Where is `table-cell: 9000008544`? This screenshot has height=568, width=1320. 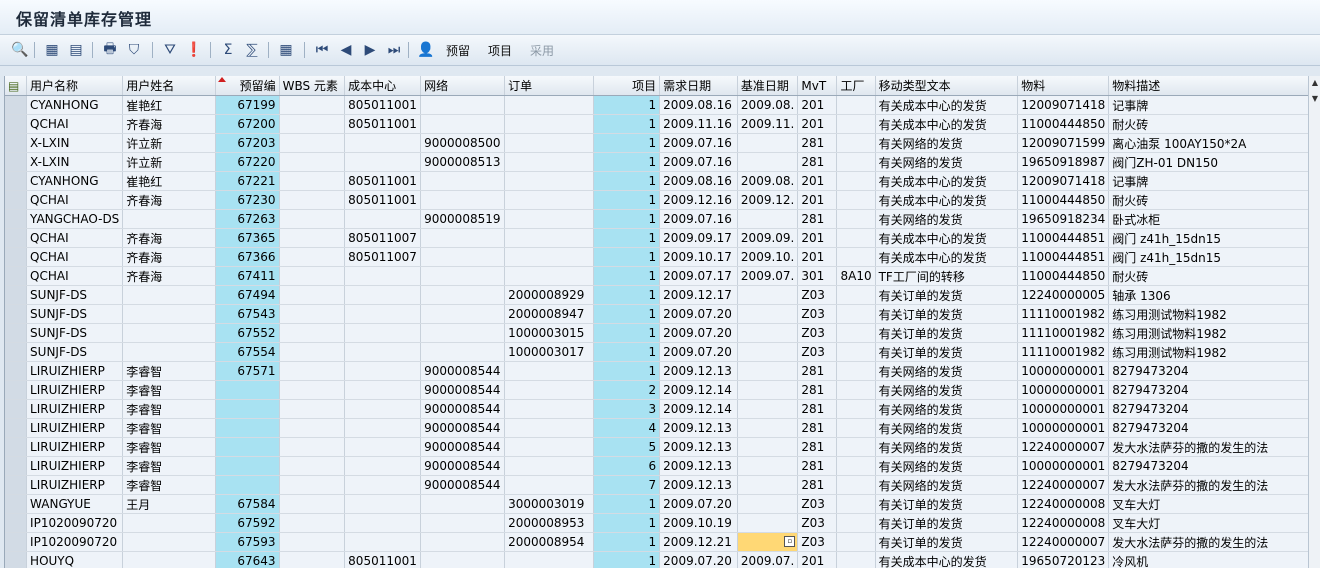 table-cell: 9000008544 is located at coordinates (463, 466).